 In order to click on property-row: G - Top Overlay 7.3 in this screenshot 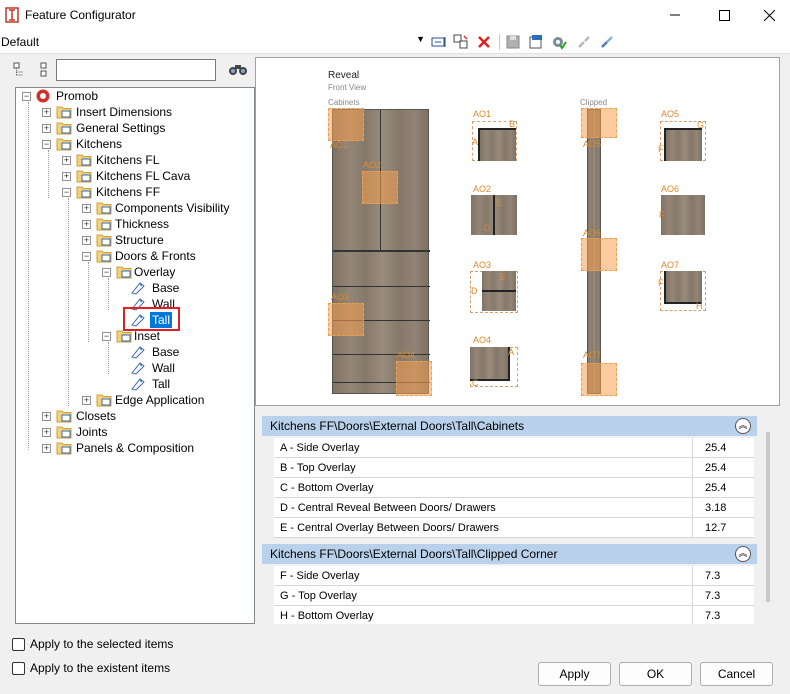, I will do `click(514, 595)`.